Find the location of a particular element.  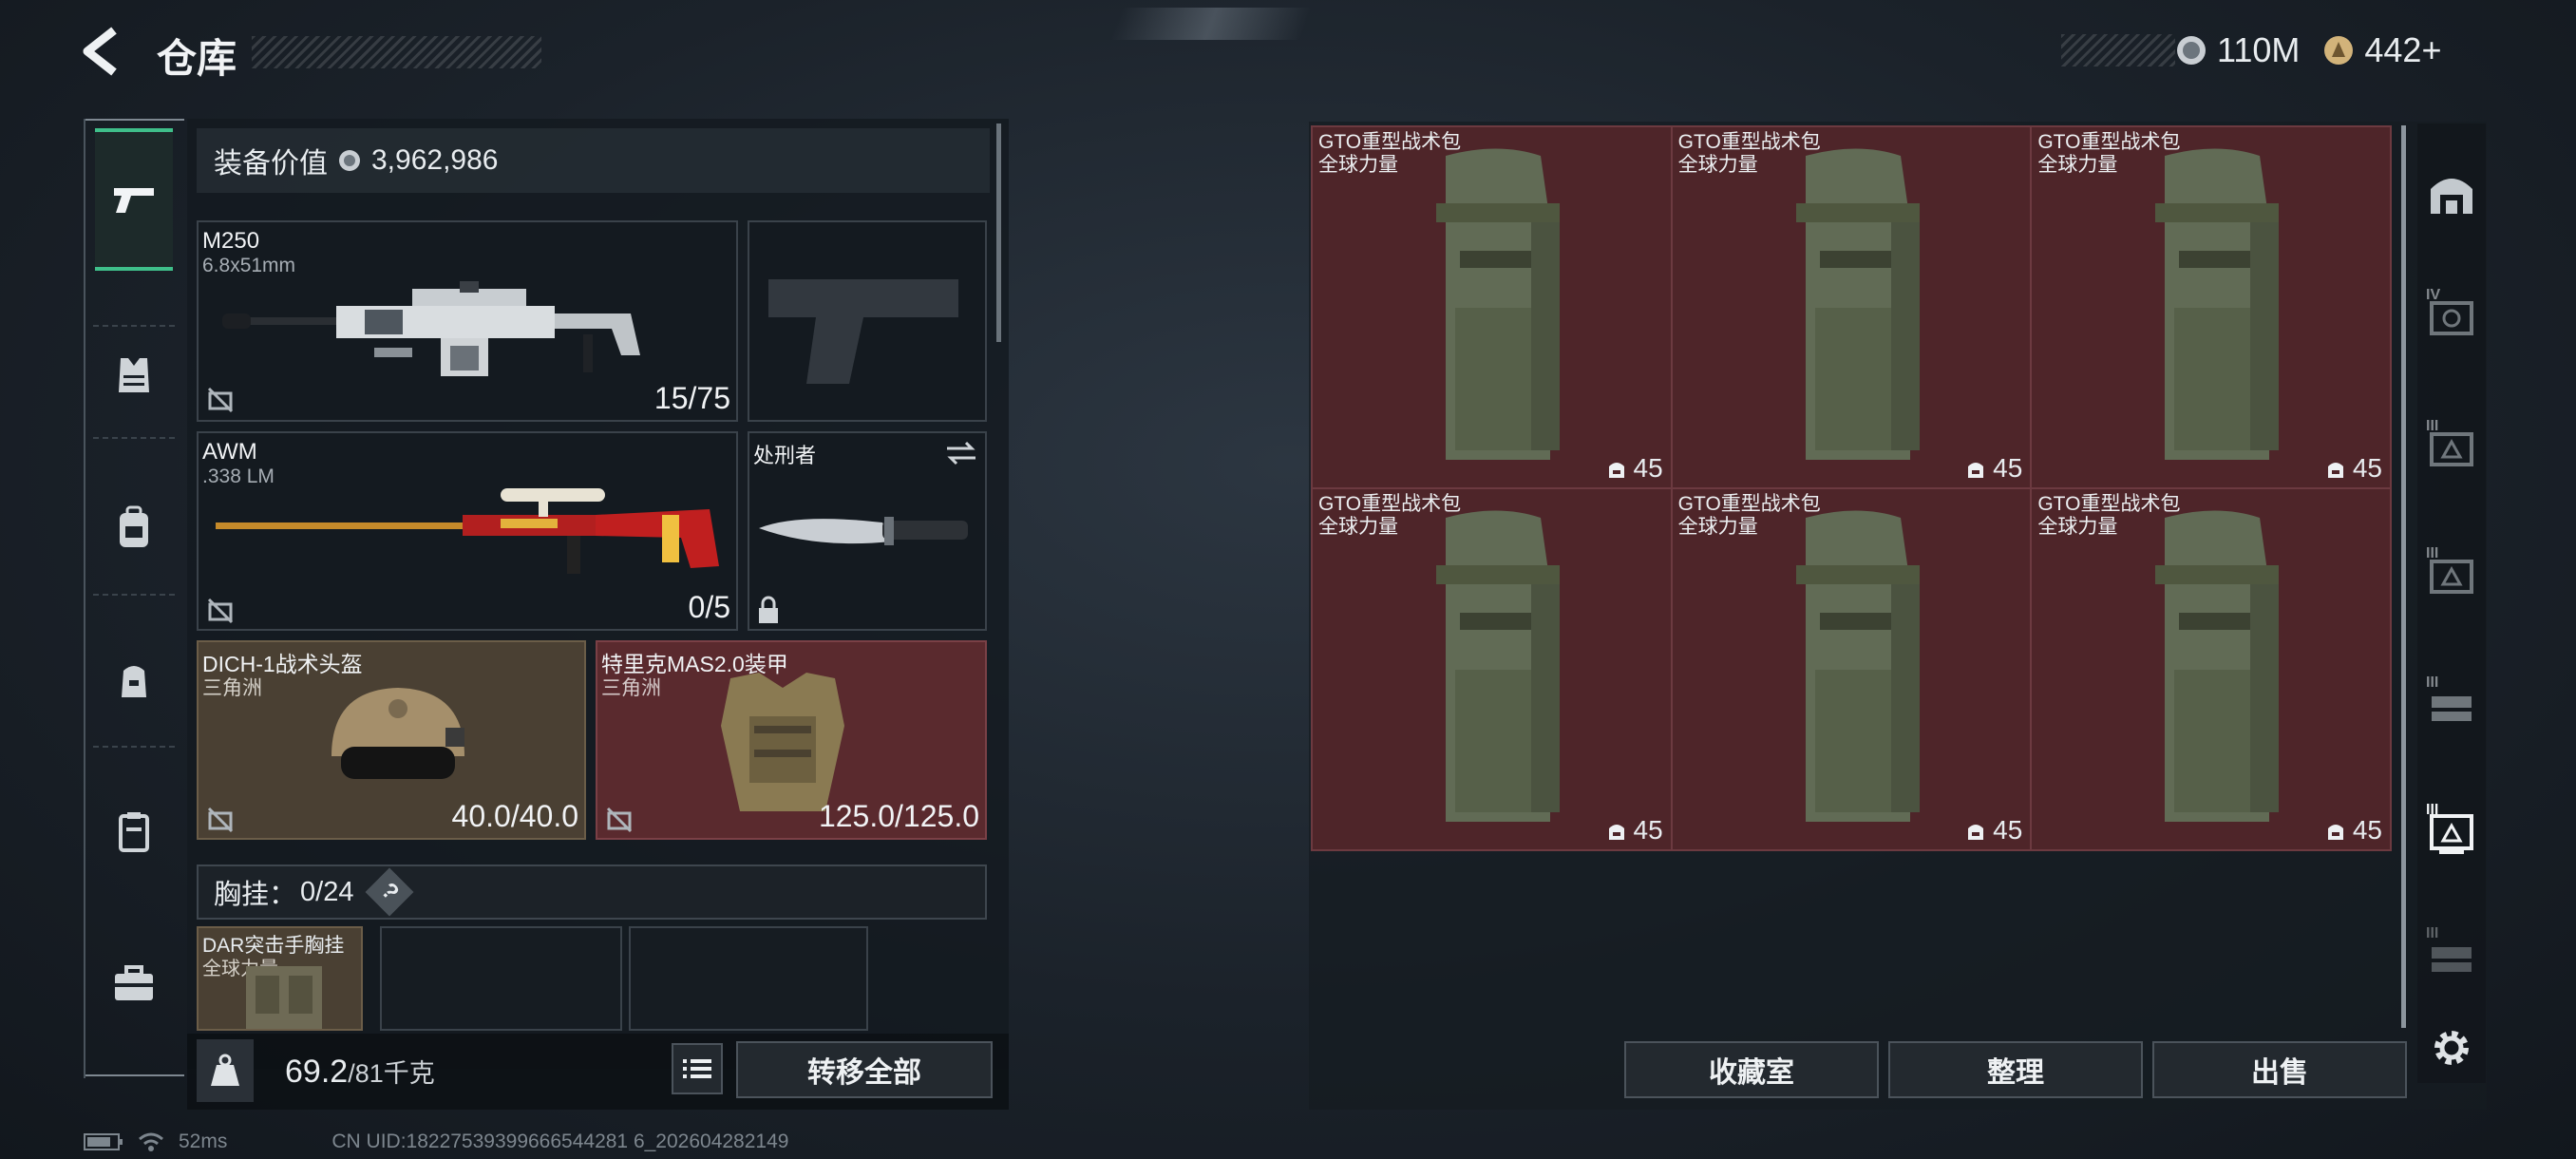

currency-bar: 110M 442+ is located at coordinates (2332, 50).